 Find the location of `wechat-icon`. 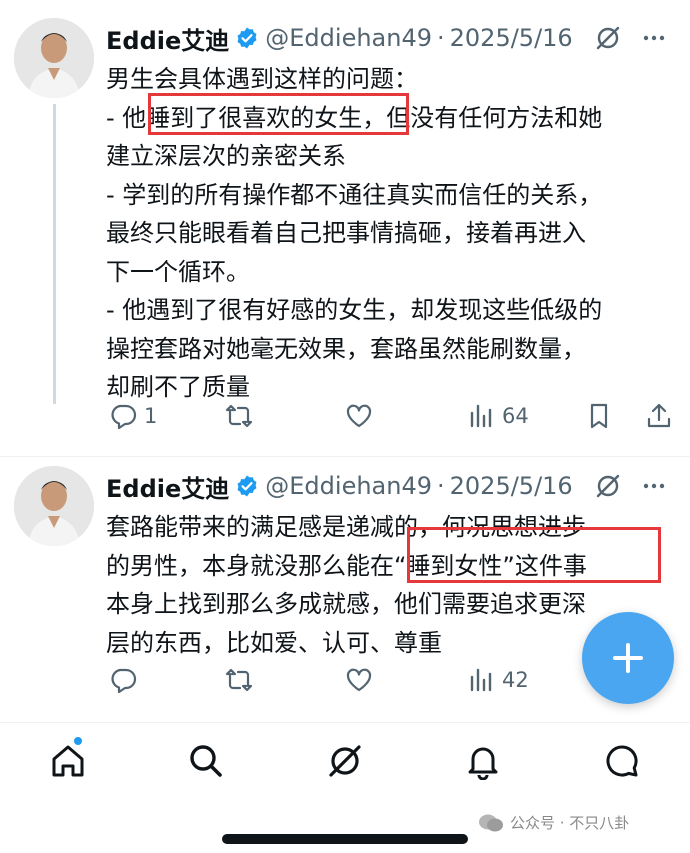

wechat-icon is located at coordinates (491, 822).